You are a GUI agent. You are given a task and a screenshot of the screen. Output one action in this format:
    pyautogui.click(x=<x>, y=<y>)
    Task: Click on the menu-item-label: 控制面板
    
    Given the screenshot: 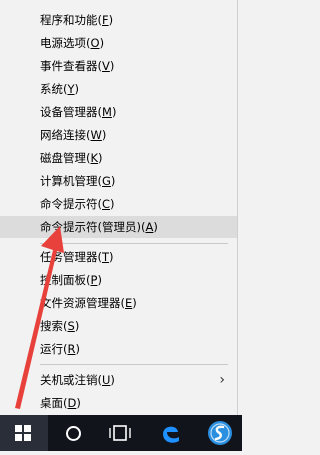 What is the action you would take?
    pyautogui.click(x=63, y=280)
    